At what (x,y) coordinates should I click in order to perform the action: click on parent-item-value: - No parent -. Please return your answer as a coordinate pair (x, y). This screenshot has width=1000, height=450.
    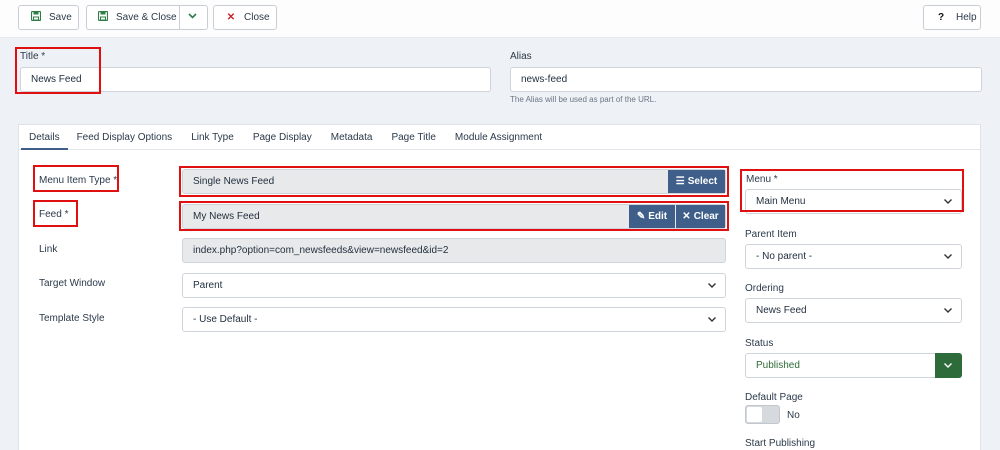
    Looking at the image, I should click on (784, 256).